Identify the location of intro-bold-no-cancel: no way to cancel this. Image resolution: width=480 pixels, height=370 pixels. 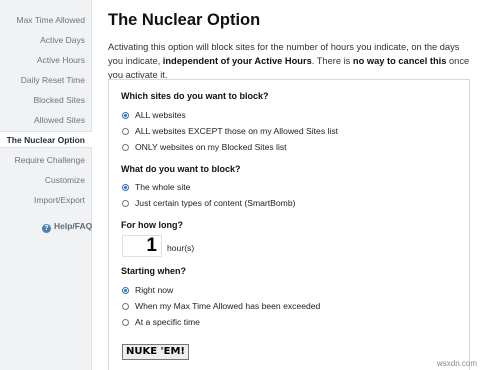
(399, 61).